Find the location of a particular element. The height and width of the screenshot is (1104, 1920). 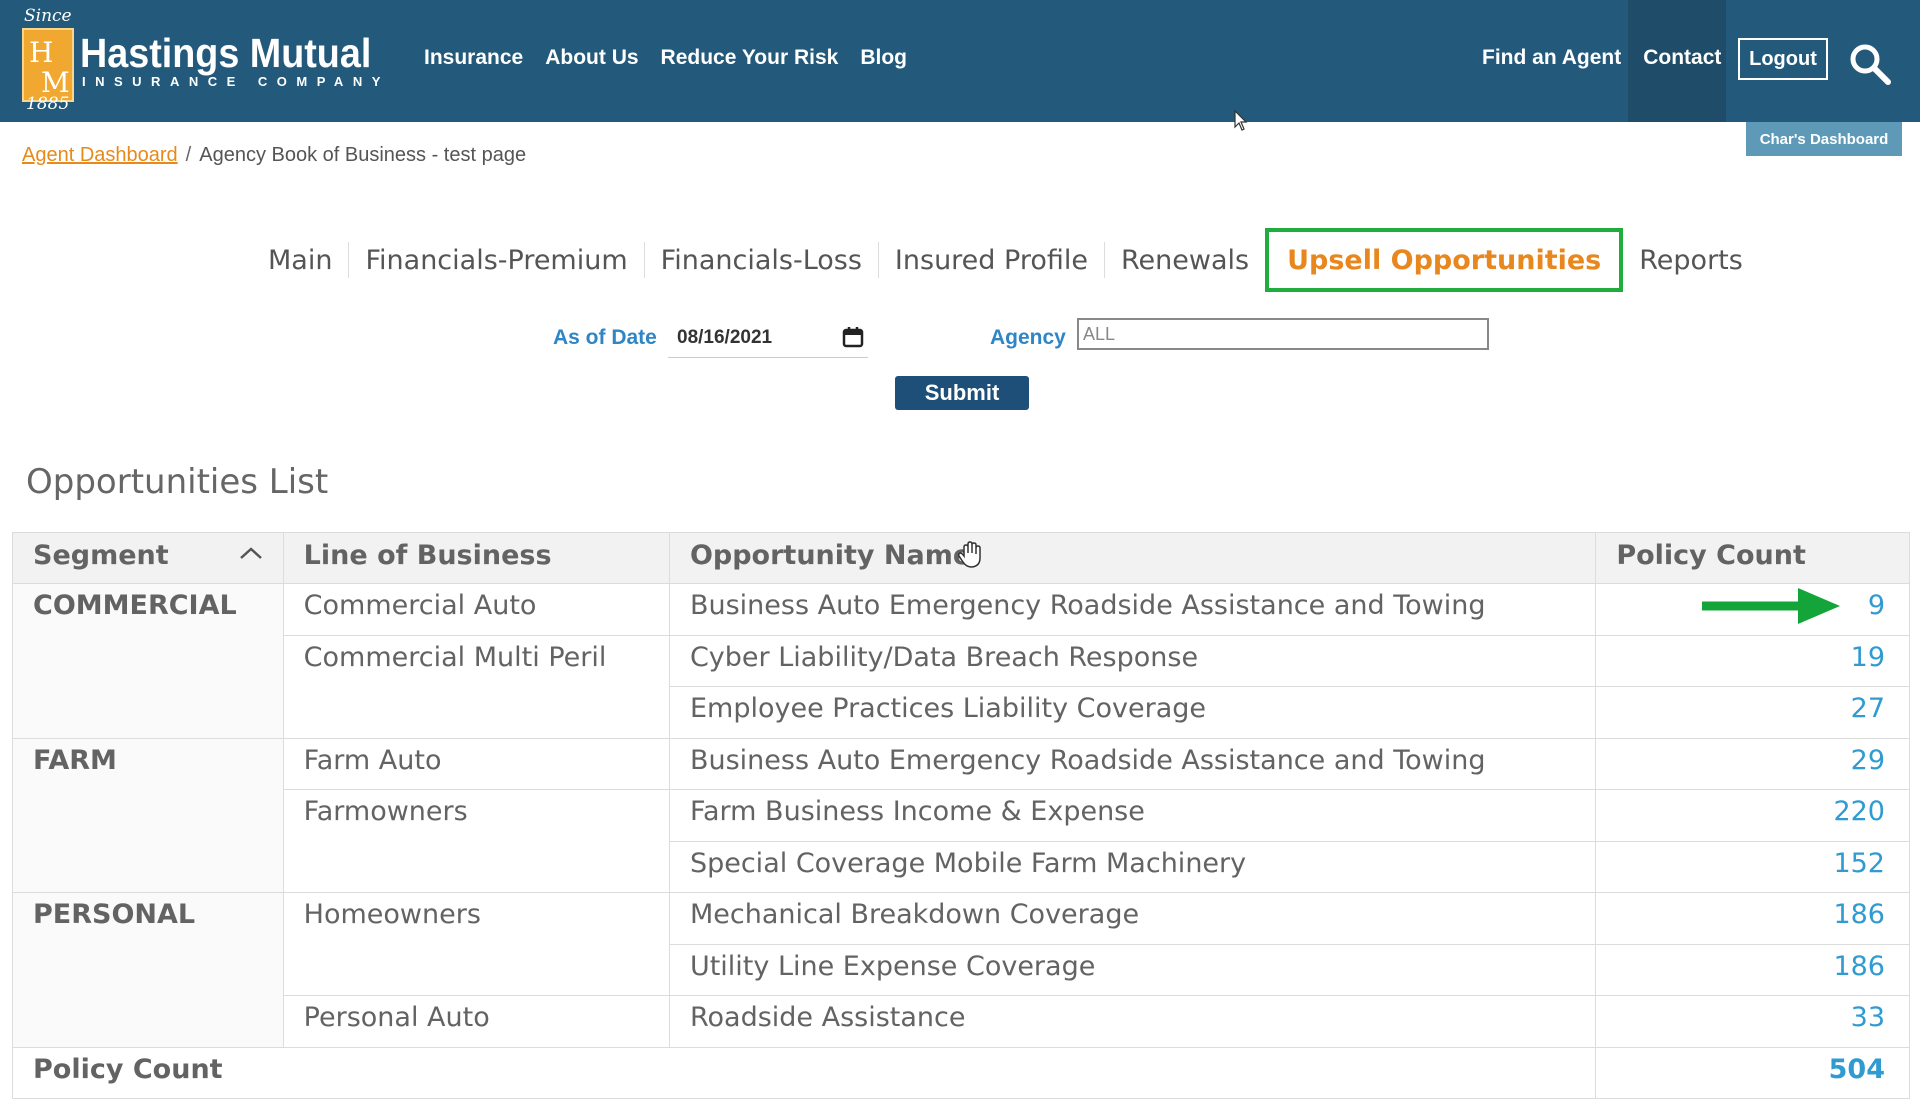

line-of-business-cell: Personal Auto is located at coordinates (476, 1021).